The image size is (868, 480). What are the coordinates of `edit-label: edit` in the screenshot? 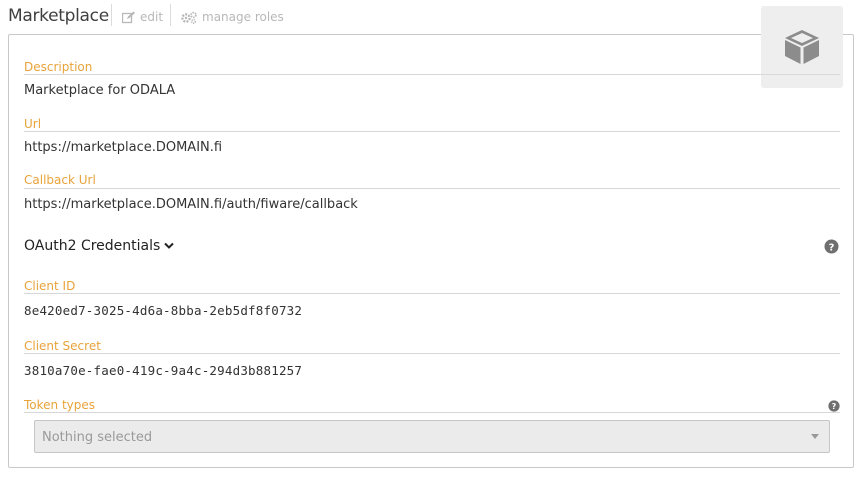 It's located at (152, 17).